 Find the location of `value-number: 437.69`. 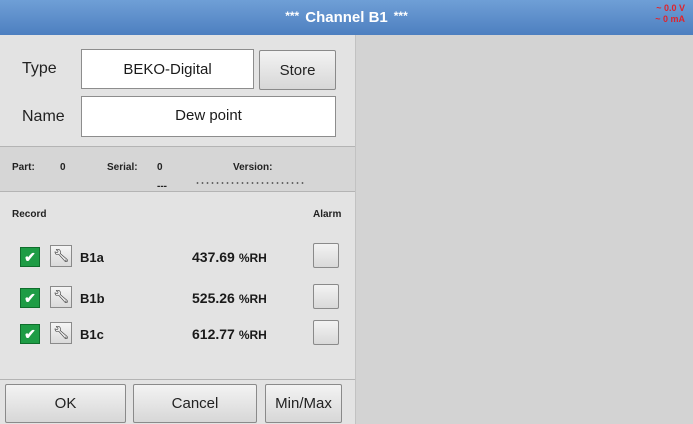

value-number: 437.69 is located at coordinates (213, 257).